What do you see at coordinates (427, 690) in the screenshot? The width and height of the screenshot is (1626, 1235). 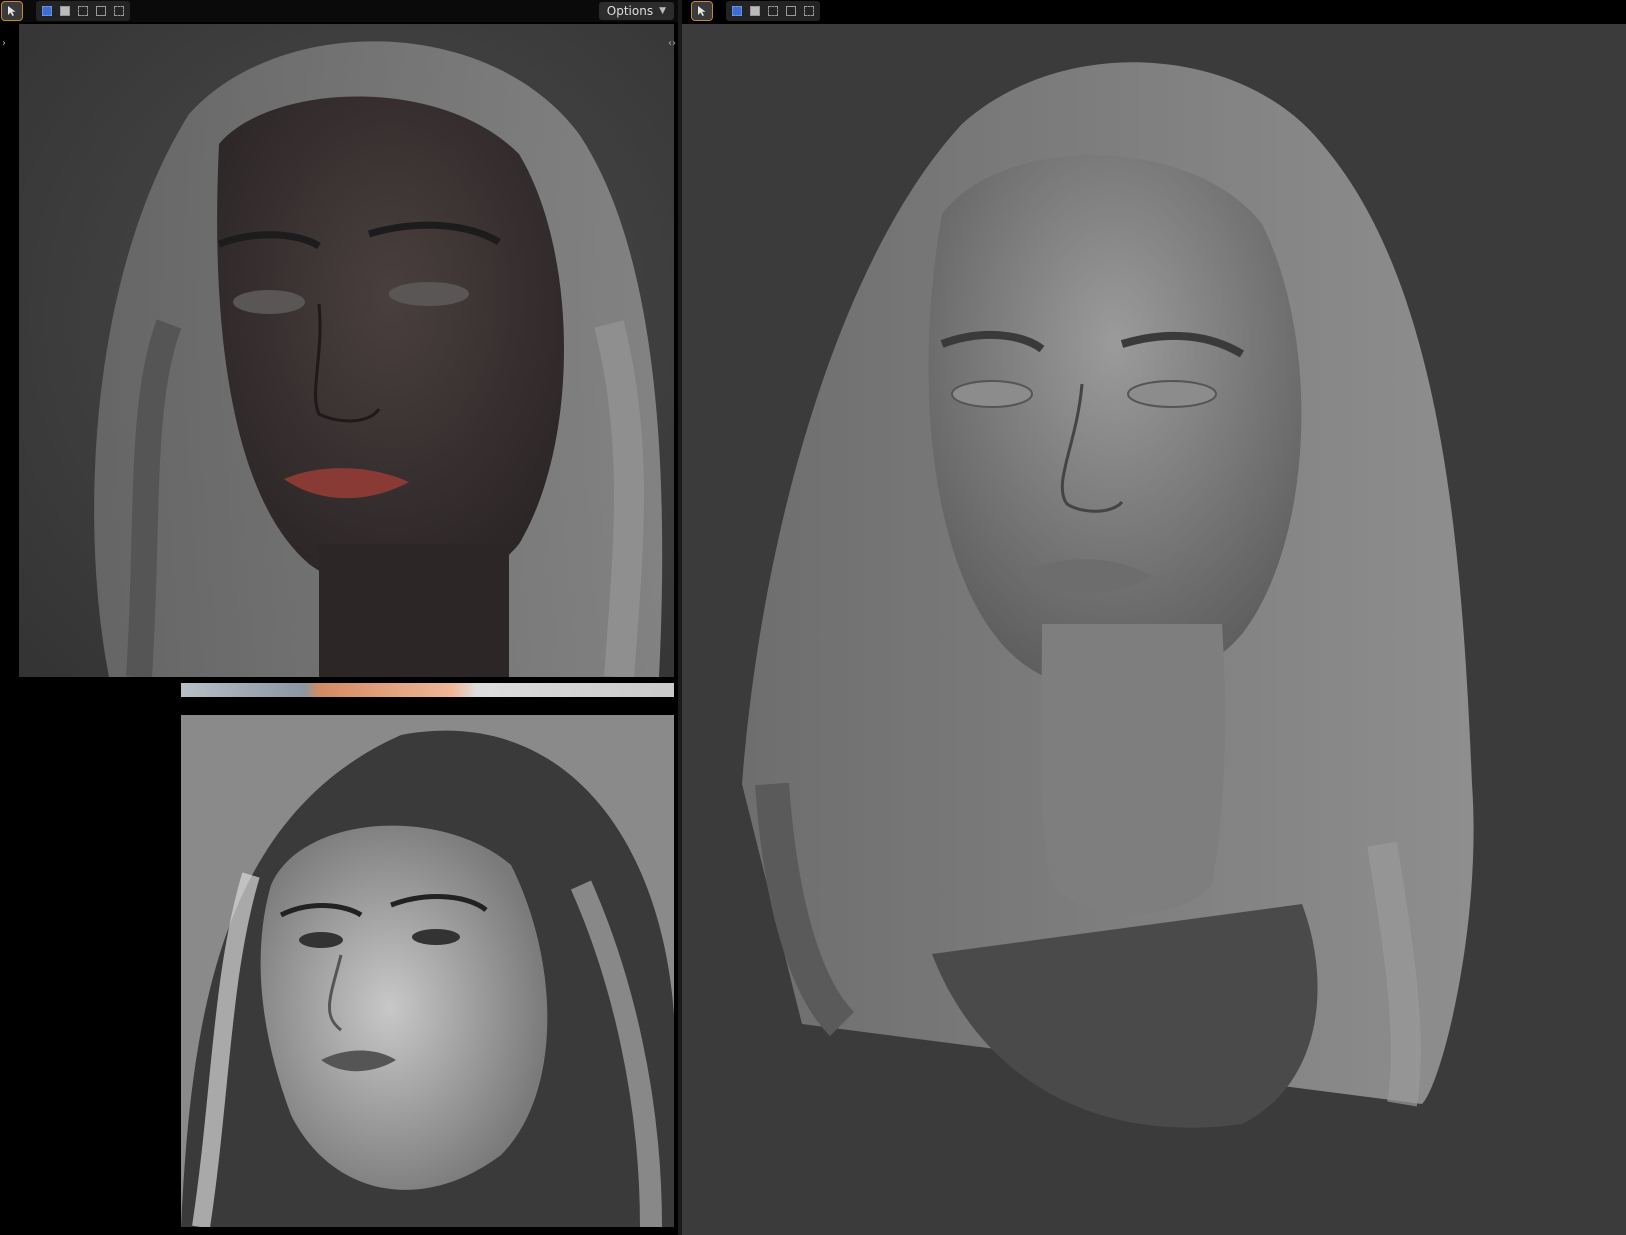 I see `reference-strip` at bounding box center [427, 690].